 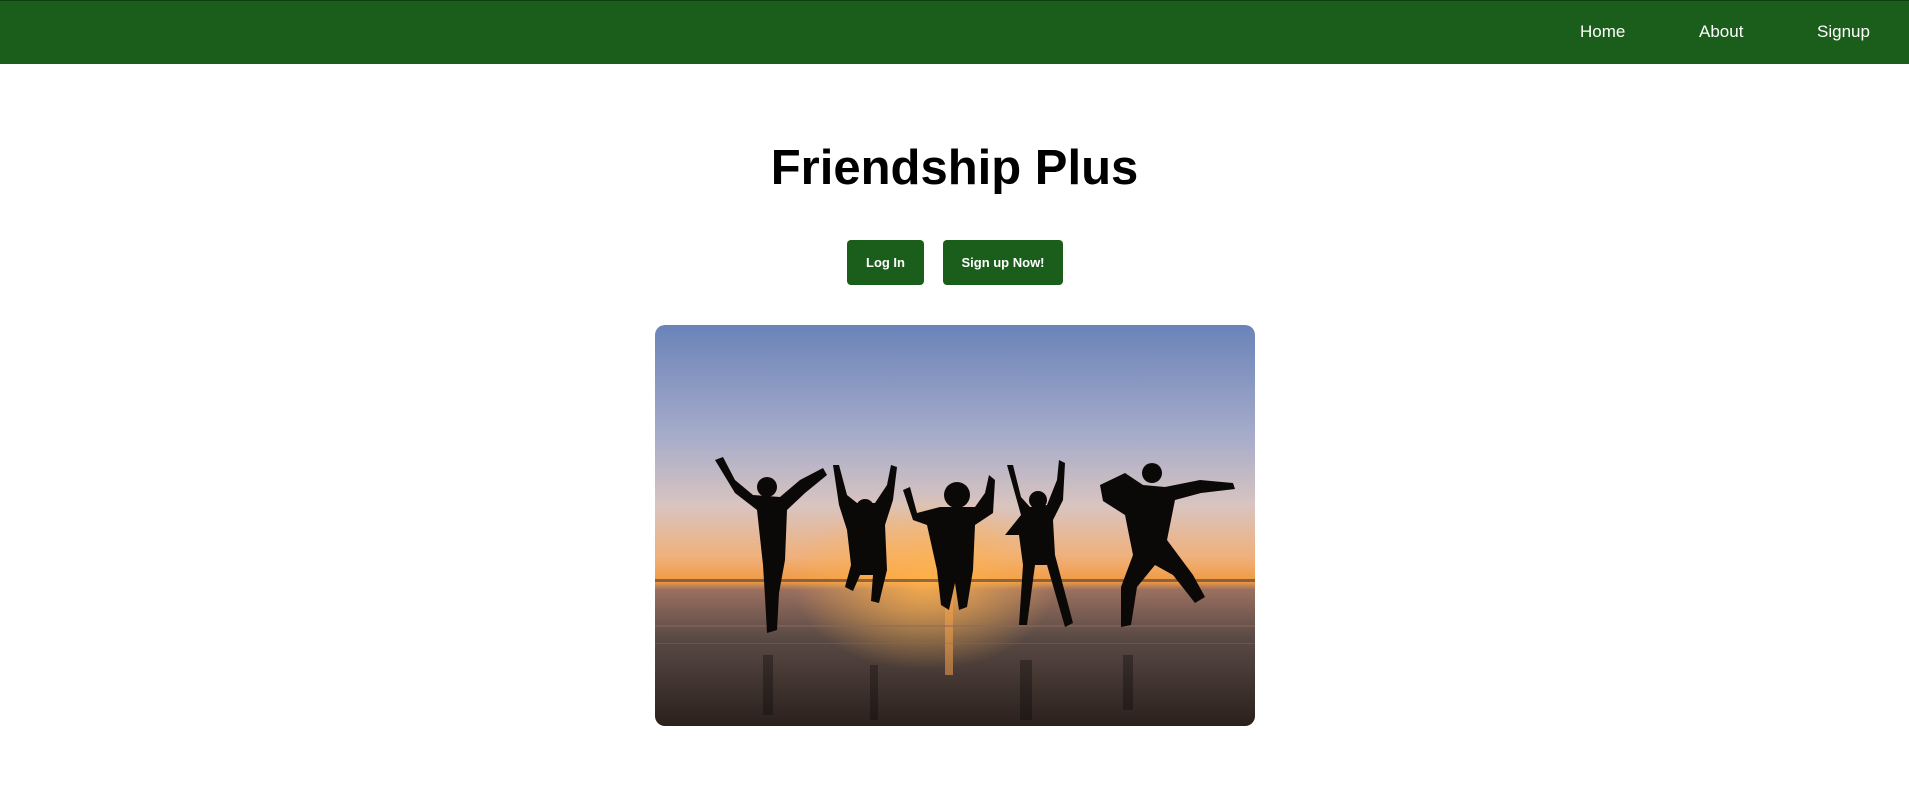 I want to click on page-title: Friendship Plus, so click(x=954, y=168).